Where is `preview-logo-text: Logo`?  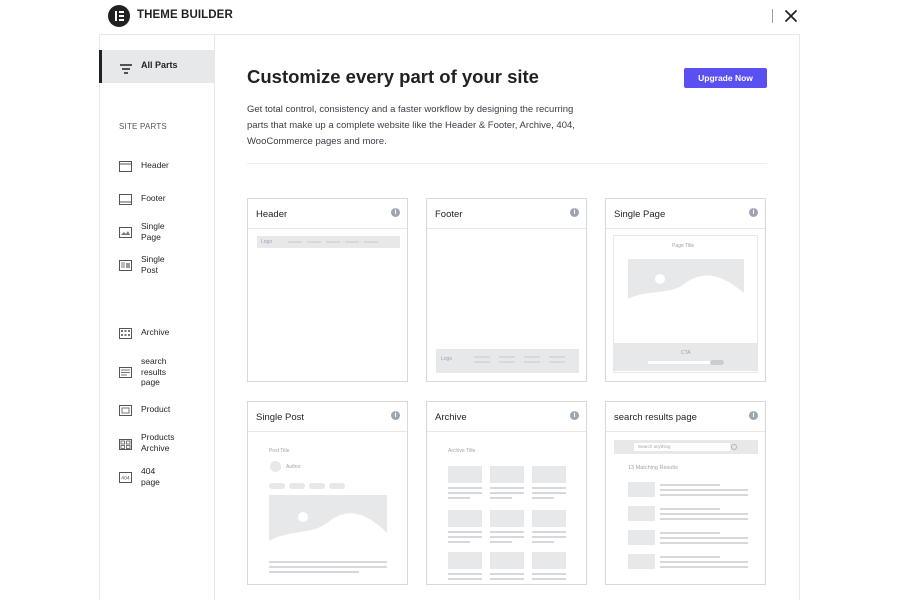 preview-logo-text: Logo is located at coordinates (267, 242).